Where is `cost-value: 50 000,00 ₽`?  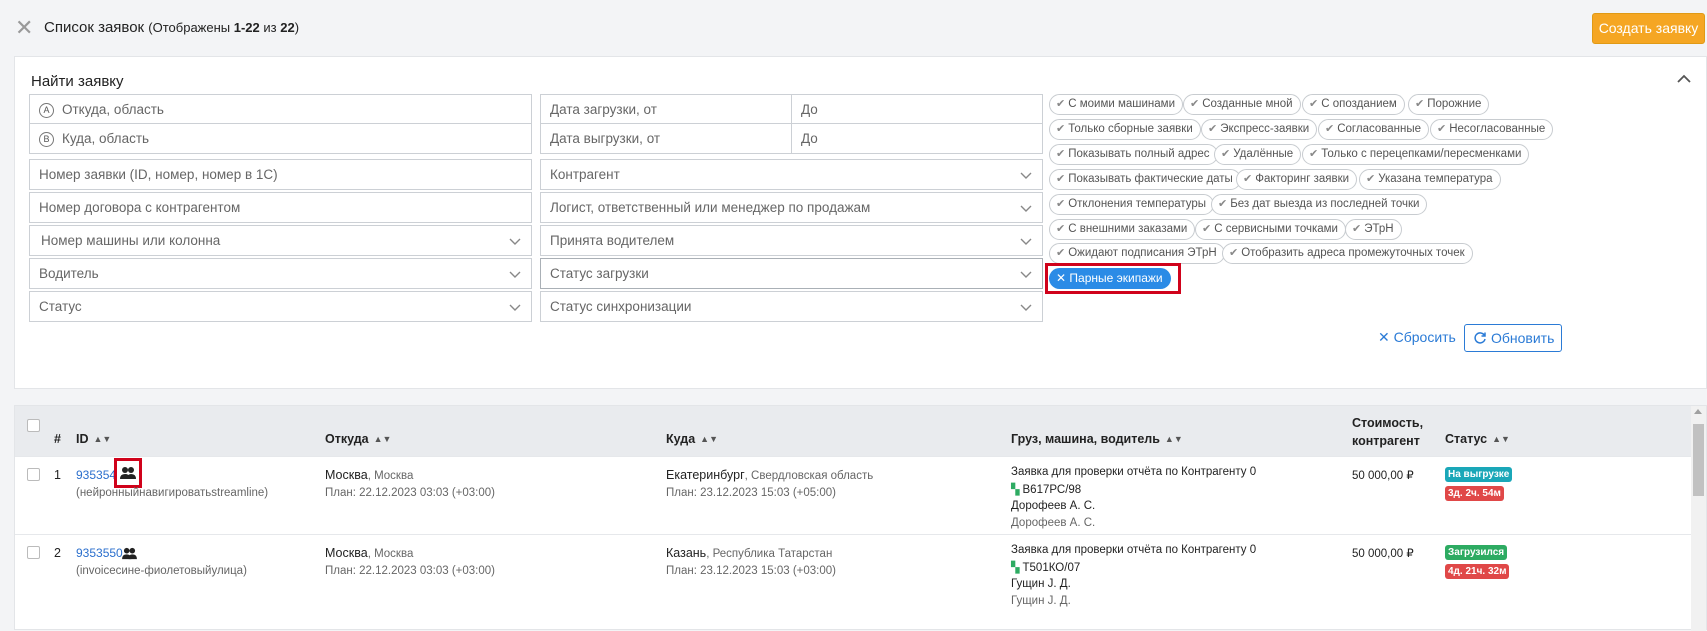 cost-value: 50 000,00 ₽ is located at coordinates (1383, 476).